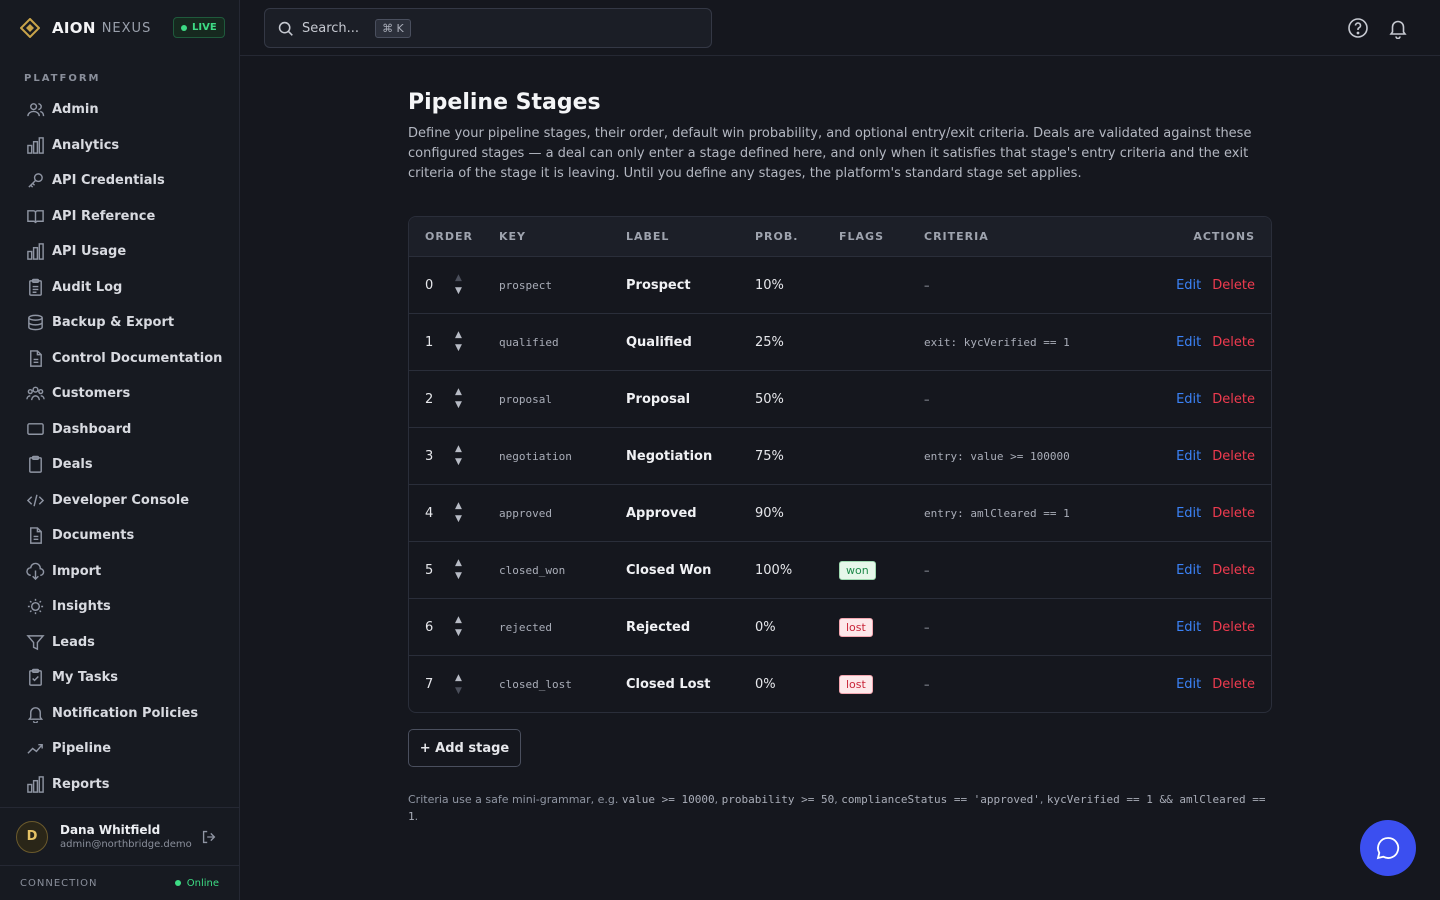 This screenshot has width=1440, height=900. I want to click on sidebar-item-analytics: Analytics, so click(120, 146).